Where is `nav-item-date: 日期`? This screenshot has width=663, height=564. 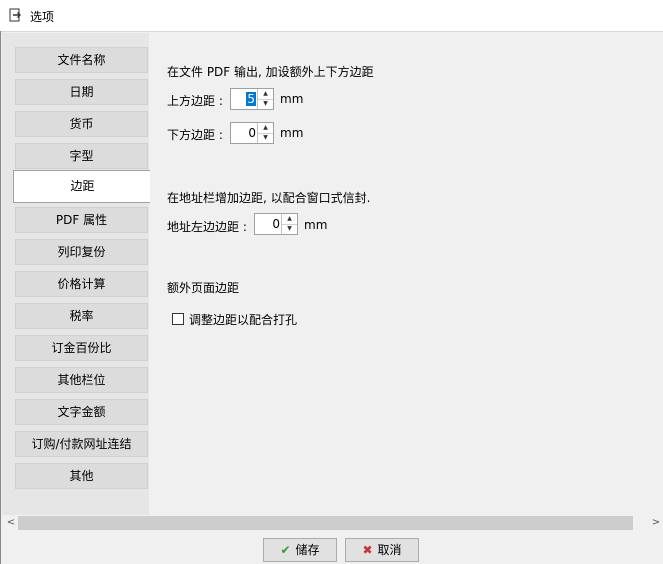 nav-item-date: 日期 is located at coordinates (81, 92).